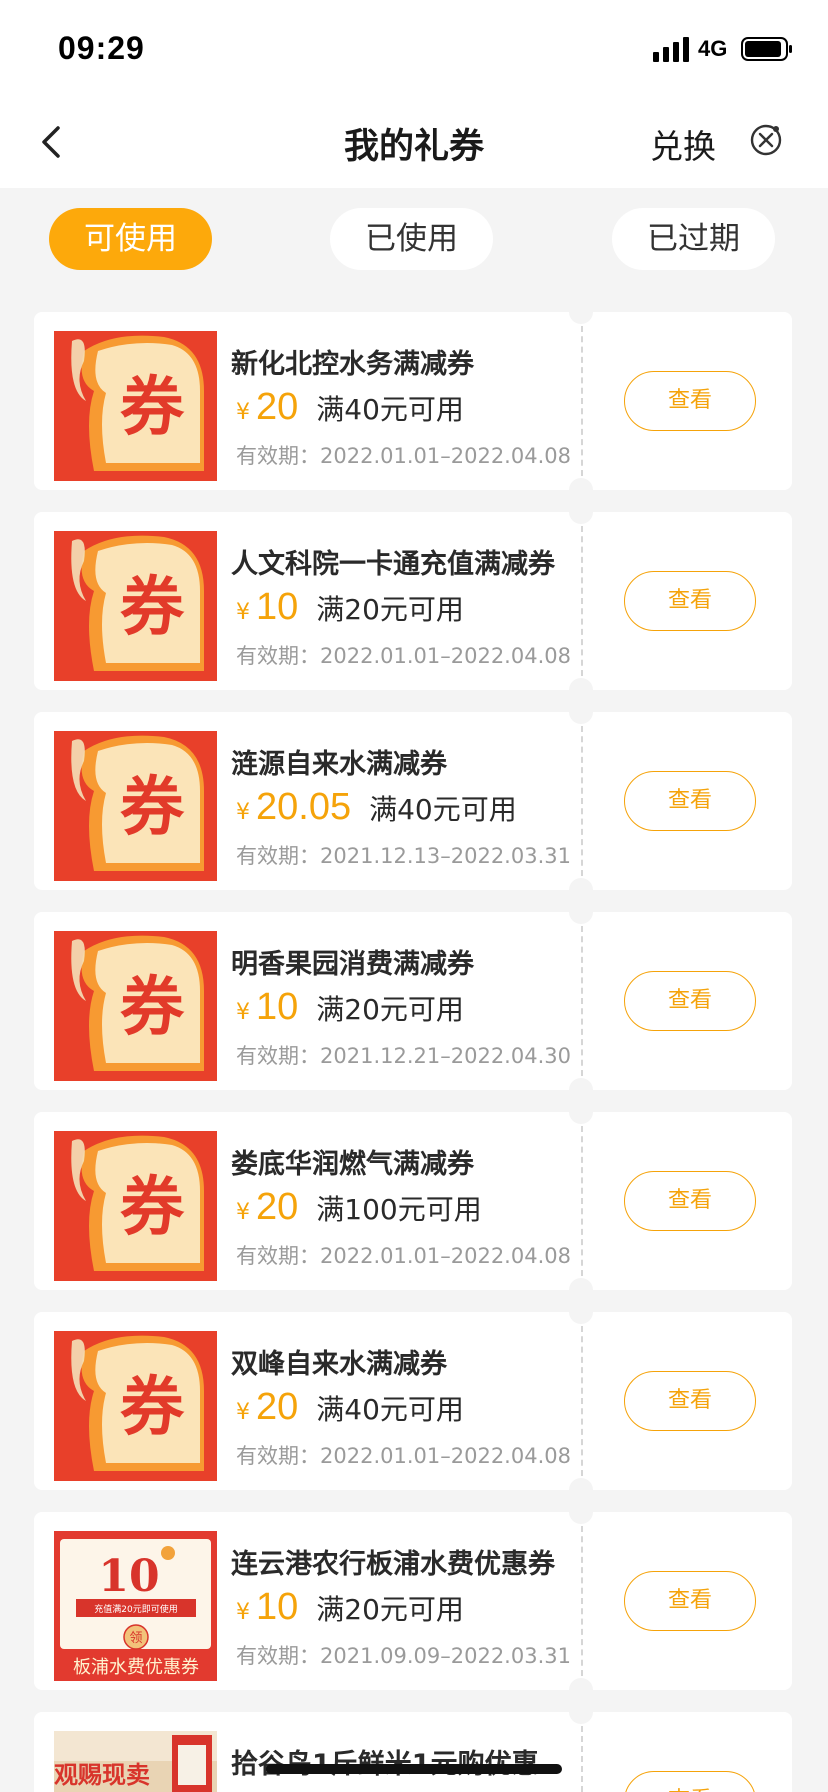 This screenshot has width=828, height=1792. I want to click on status-bar: 09:29 4G, so click(414, 48).